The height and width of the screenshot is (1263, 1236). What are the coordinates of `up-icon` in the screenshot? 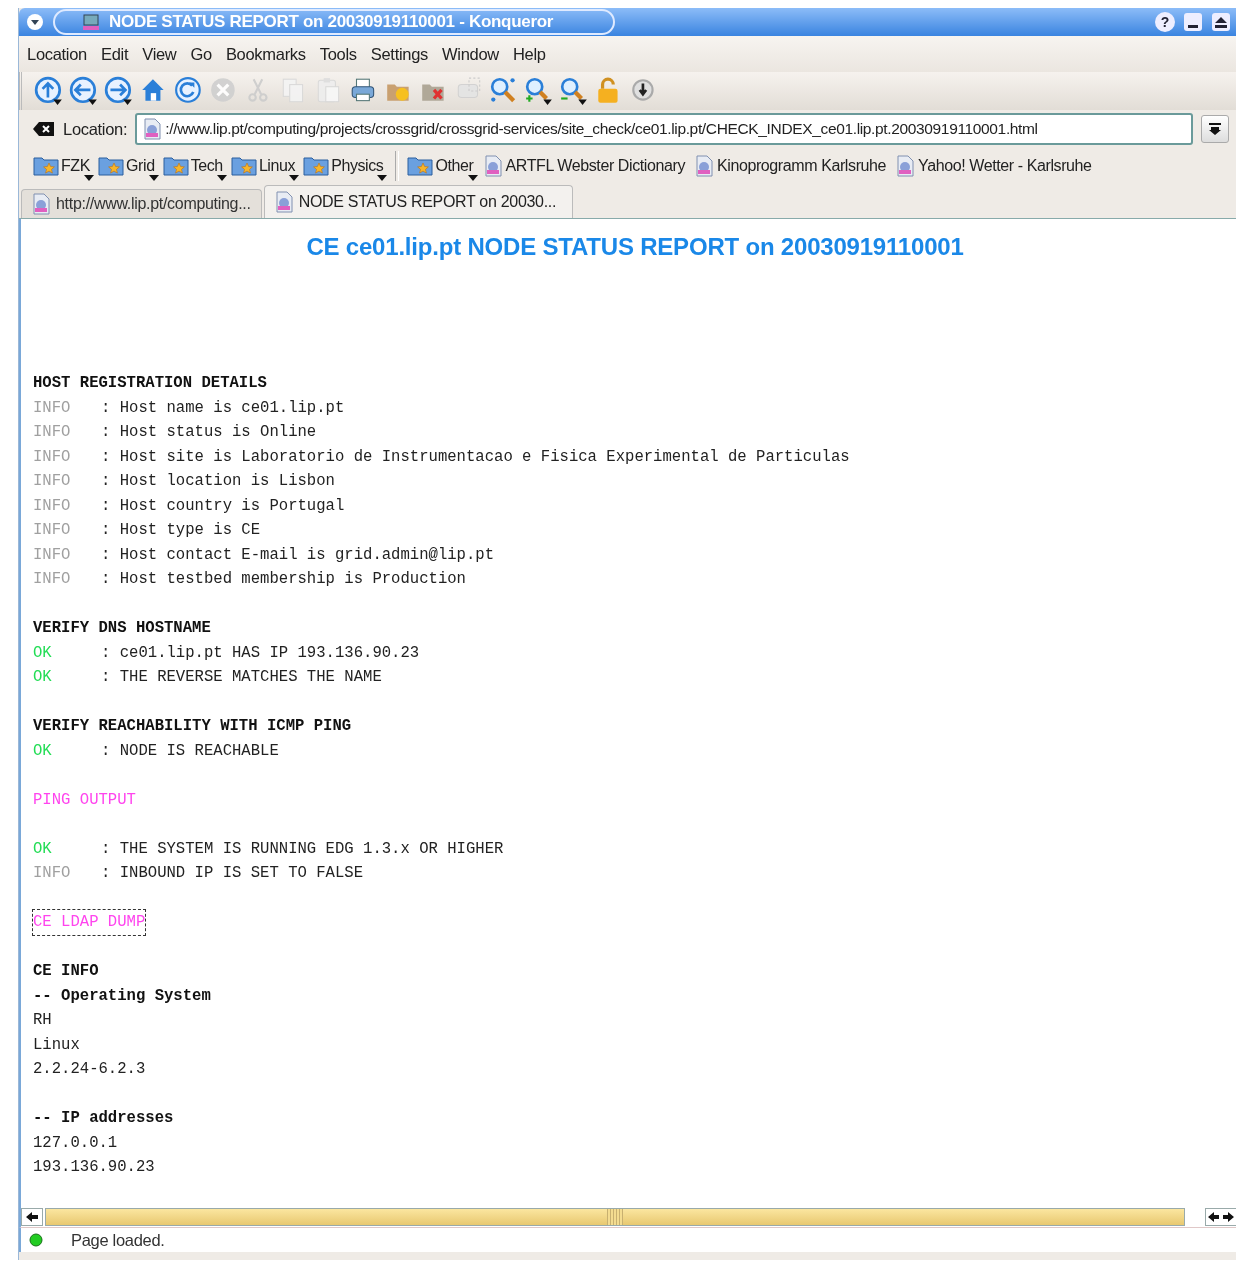 It's located at (49, 91).